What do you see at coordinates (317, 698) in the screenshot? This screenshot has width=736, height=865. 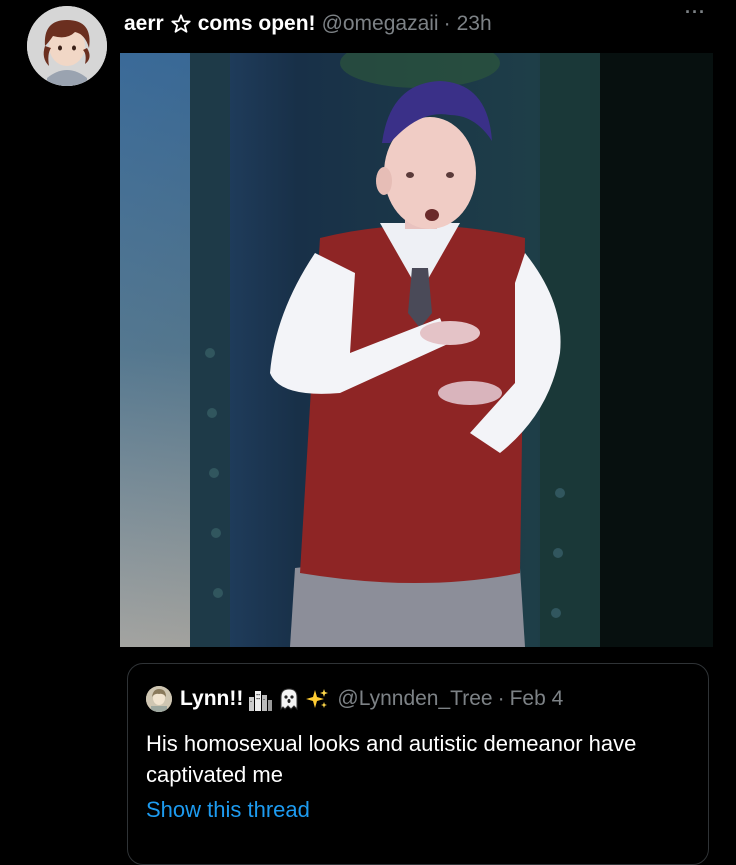 I see `sparkles-icon` at bounding box center [317, 698].